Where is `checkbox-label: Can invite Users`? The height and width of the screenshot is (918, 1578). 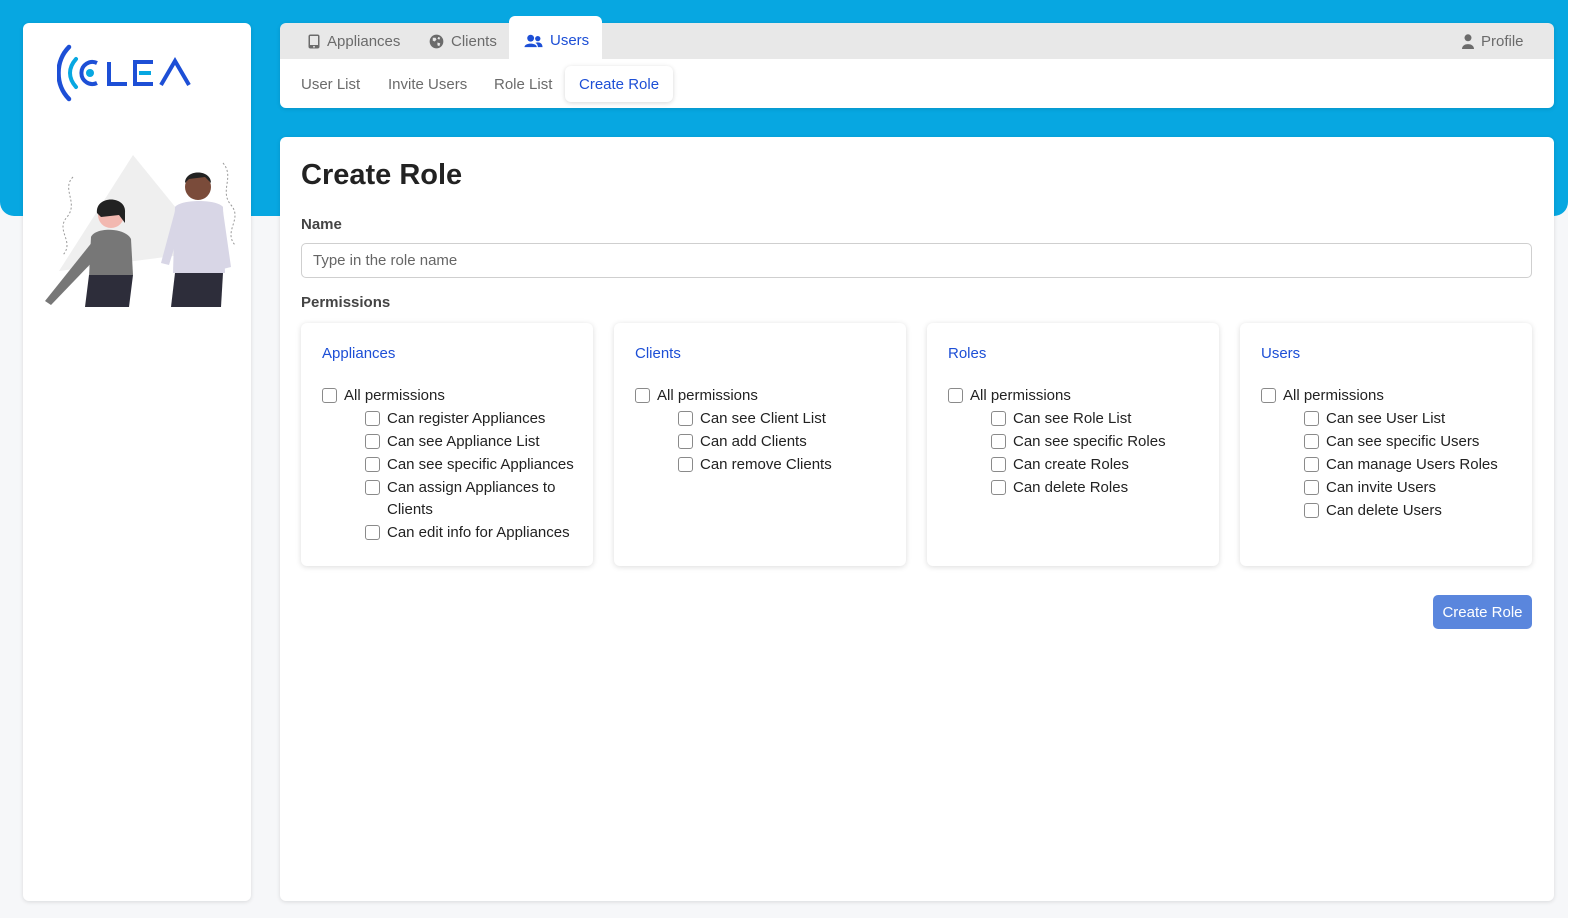 checkbox-label: Can invite Users is located at coordinates (1381, 487).